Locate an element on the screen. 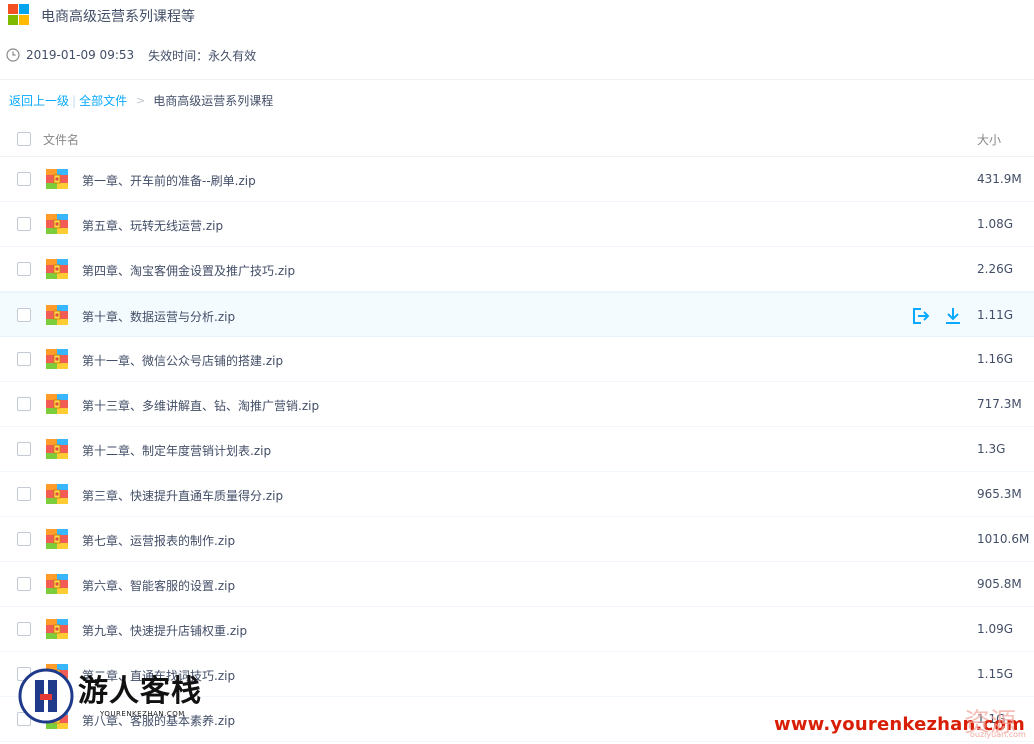 Image resolution: width=1034 pixels, height=744 pixels. app-logo-icon is located at coordinates (19, 15).